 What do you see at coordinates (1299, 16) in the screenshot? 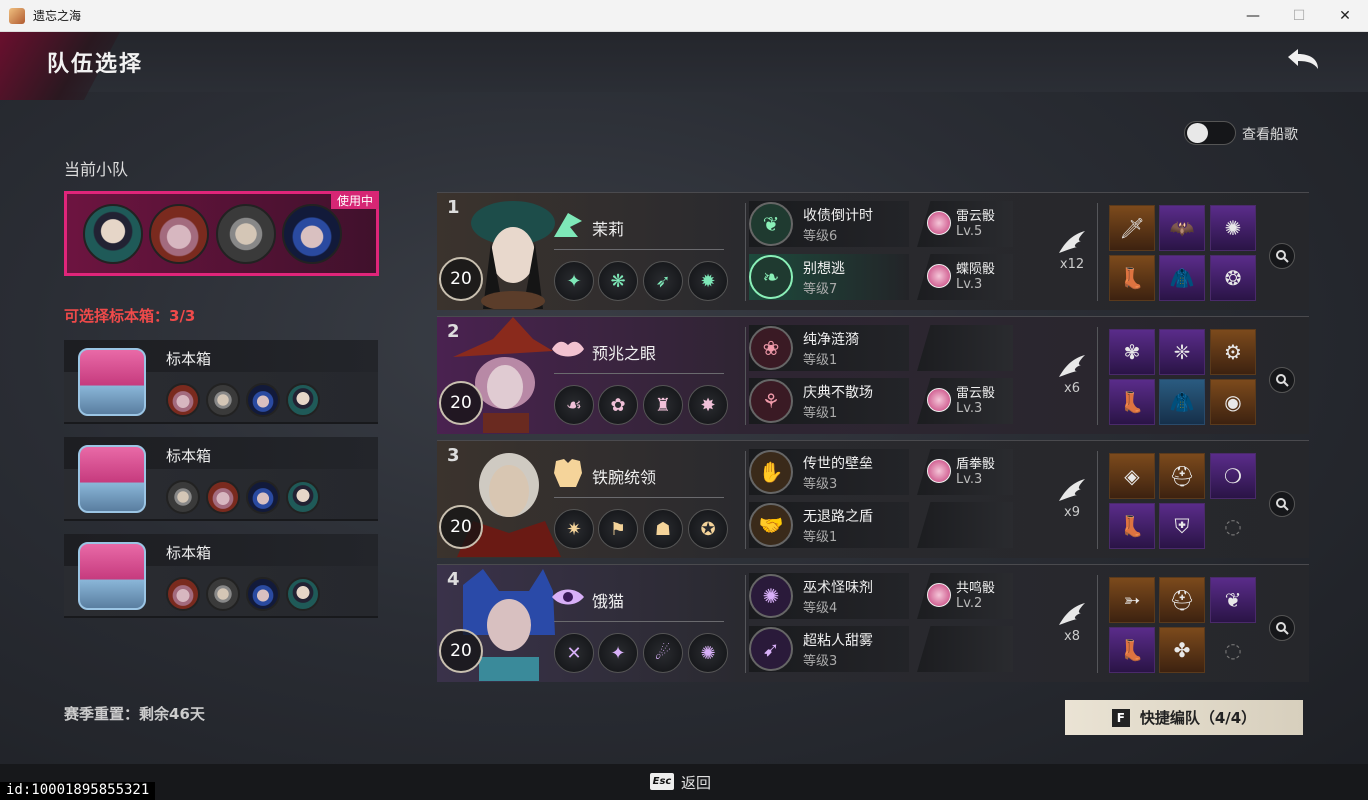
I see `maximize-button: ☐` at bounding box center [1299, 16].